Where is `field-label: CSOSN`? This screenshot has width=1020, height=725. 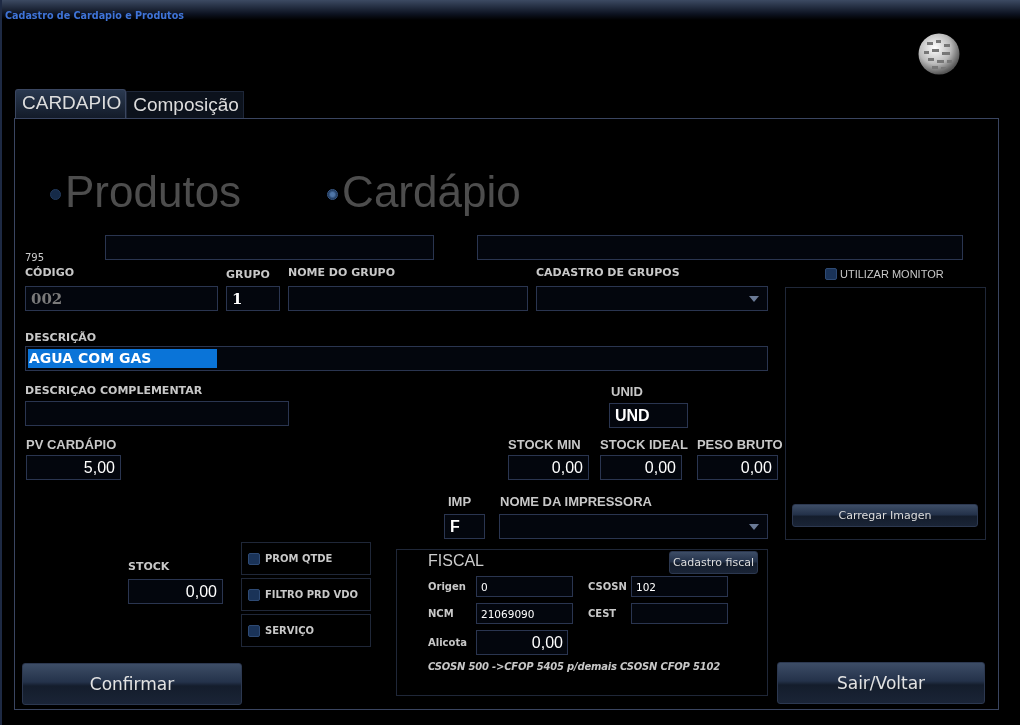
field-label: CSOSN is located at coordinates (607, 586).